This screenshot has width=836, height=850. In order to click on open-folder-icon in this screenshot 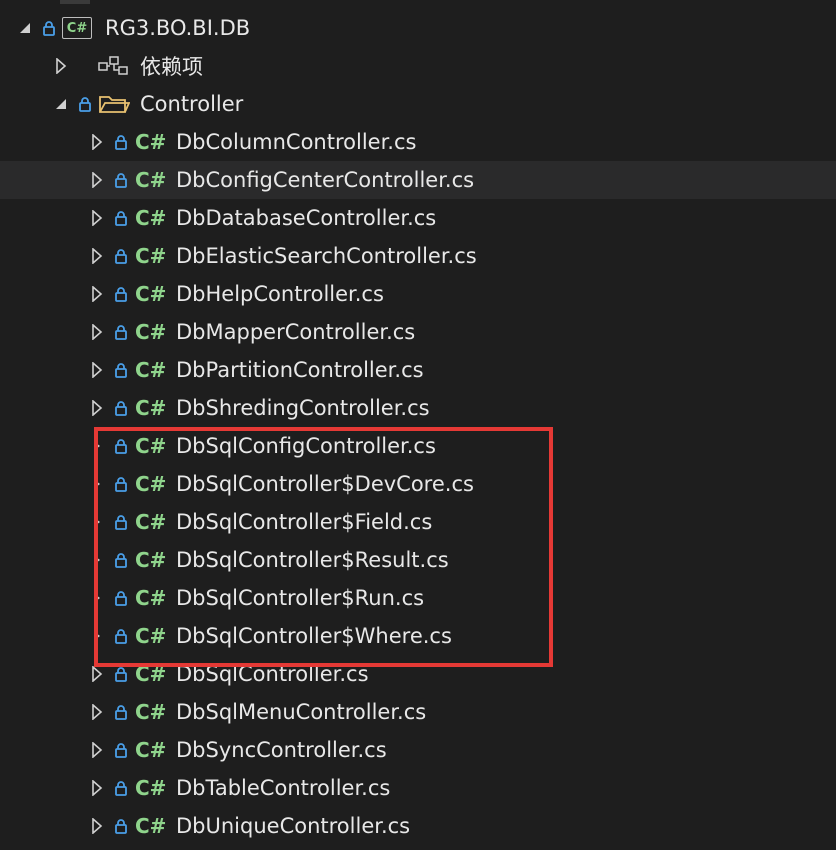, I will do `click(114, 104)`.